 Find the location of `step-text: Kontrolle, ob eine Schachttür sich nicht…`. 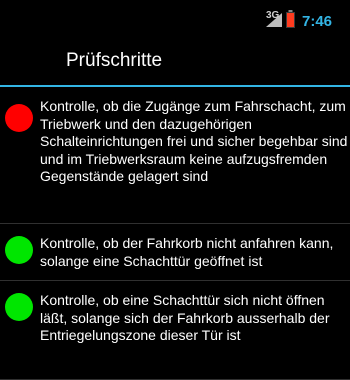

step-text: Kontrolle, ob eine Schachttür sich nicht… is located at coordinates (185, 317).